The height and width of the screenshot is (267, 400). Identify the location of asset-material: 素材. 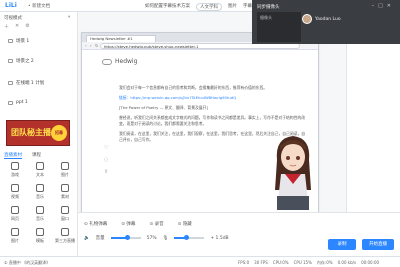
(65, 192).